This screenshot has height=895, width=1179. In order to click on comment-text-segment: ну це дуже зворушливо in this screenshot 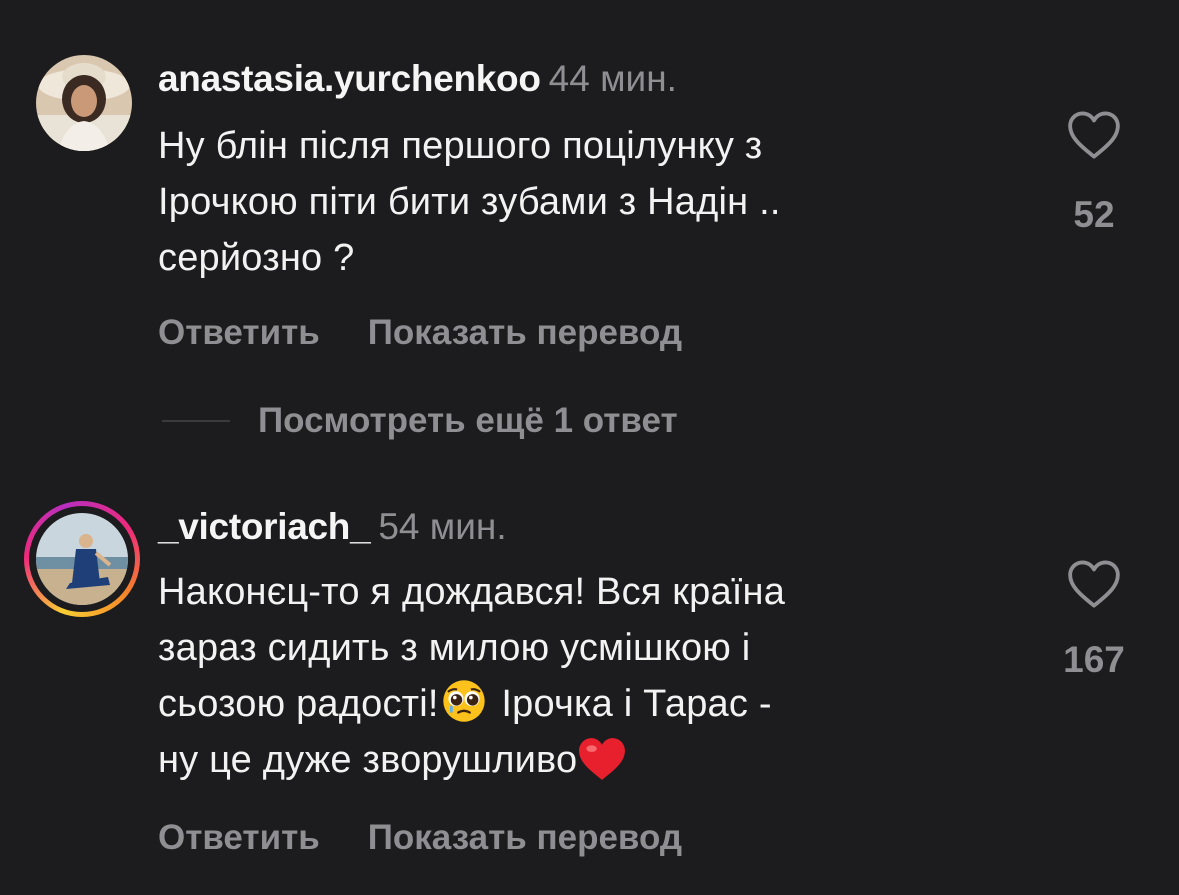, I will do `click(368, 760)`.